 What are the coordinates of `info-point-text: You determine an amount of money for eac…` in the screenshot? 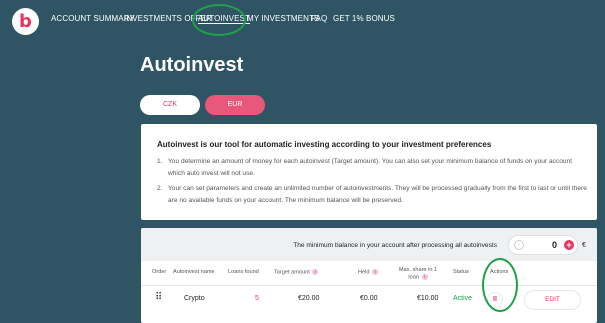 It's located at (370, 167).